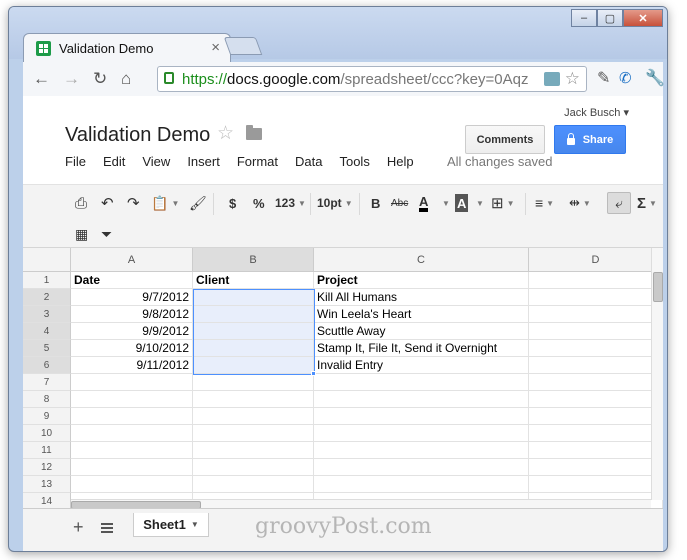 Image resolution: width=687 pixels, height=560 pixels. I want to click on cell-d8, so click(596, 399).